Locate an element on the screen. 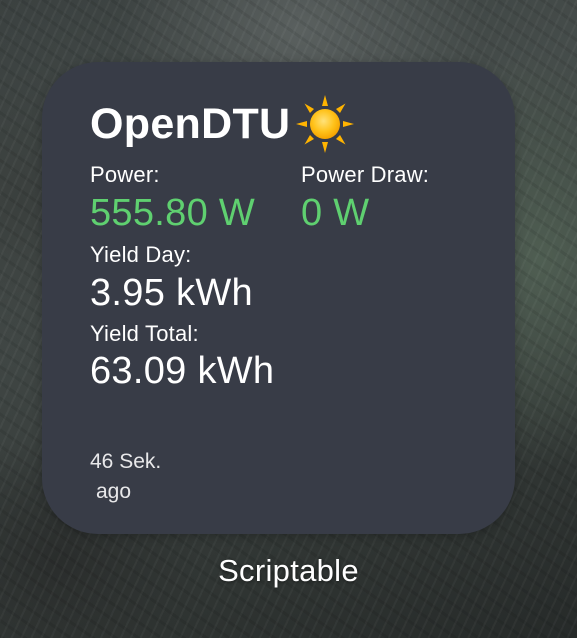 The image size is (577, 638). power-label: Power: is located at coordinates (125, 174).